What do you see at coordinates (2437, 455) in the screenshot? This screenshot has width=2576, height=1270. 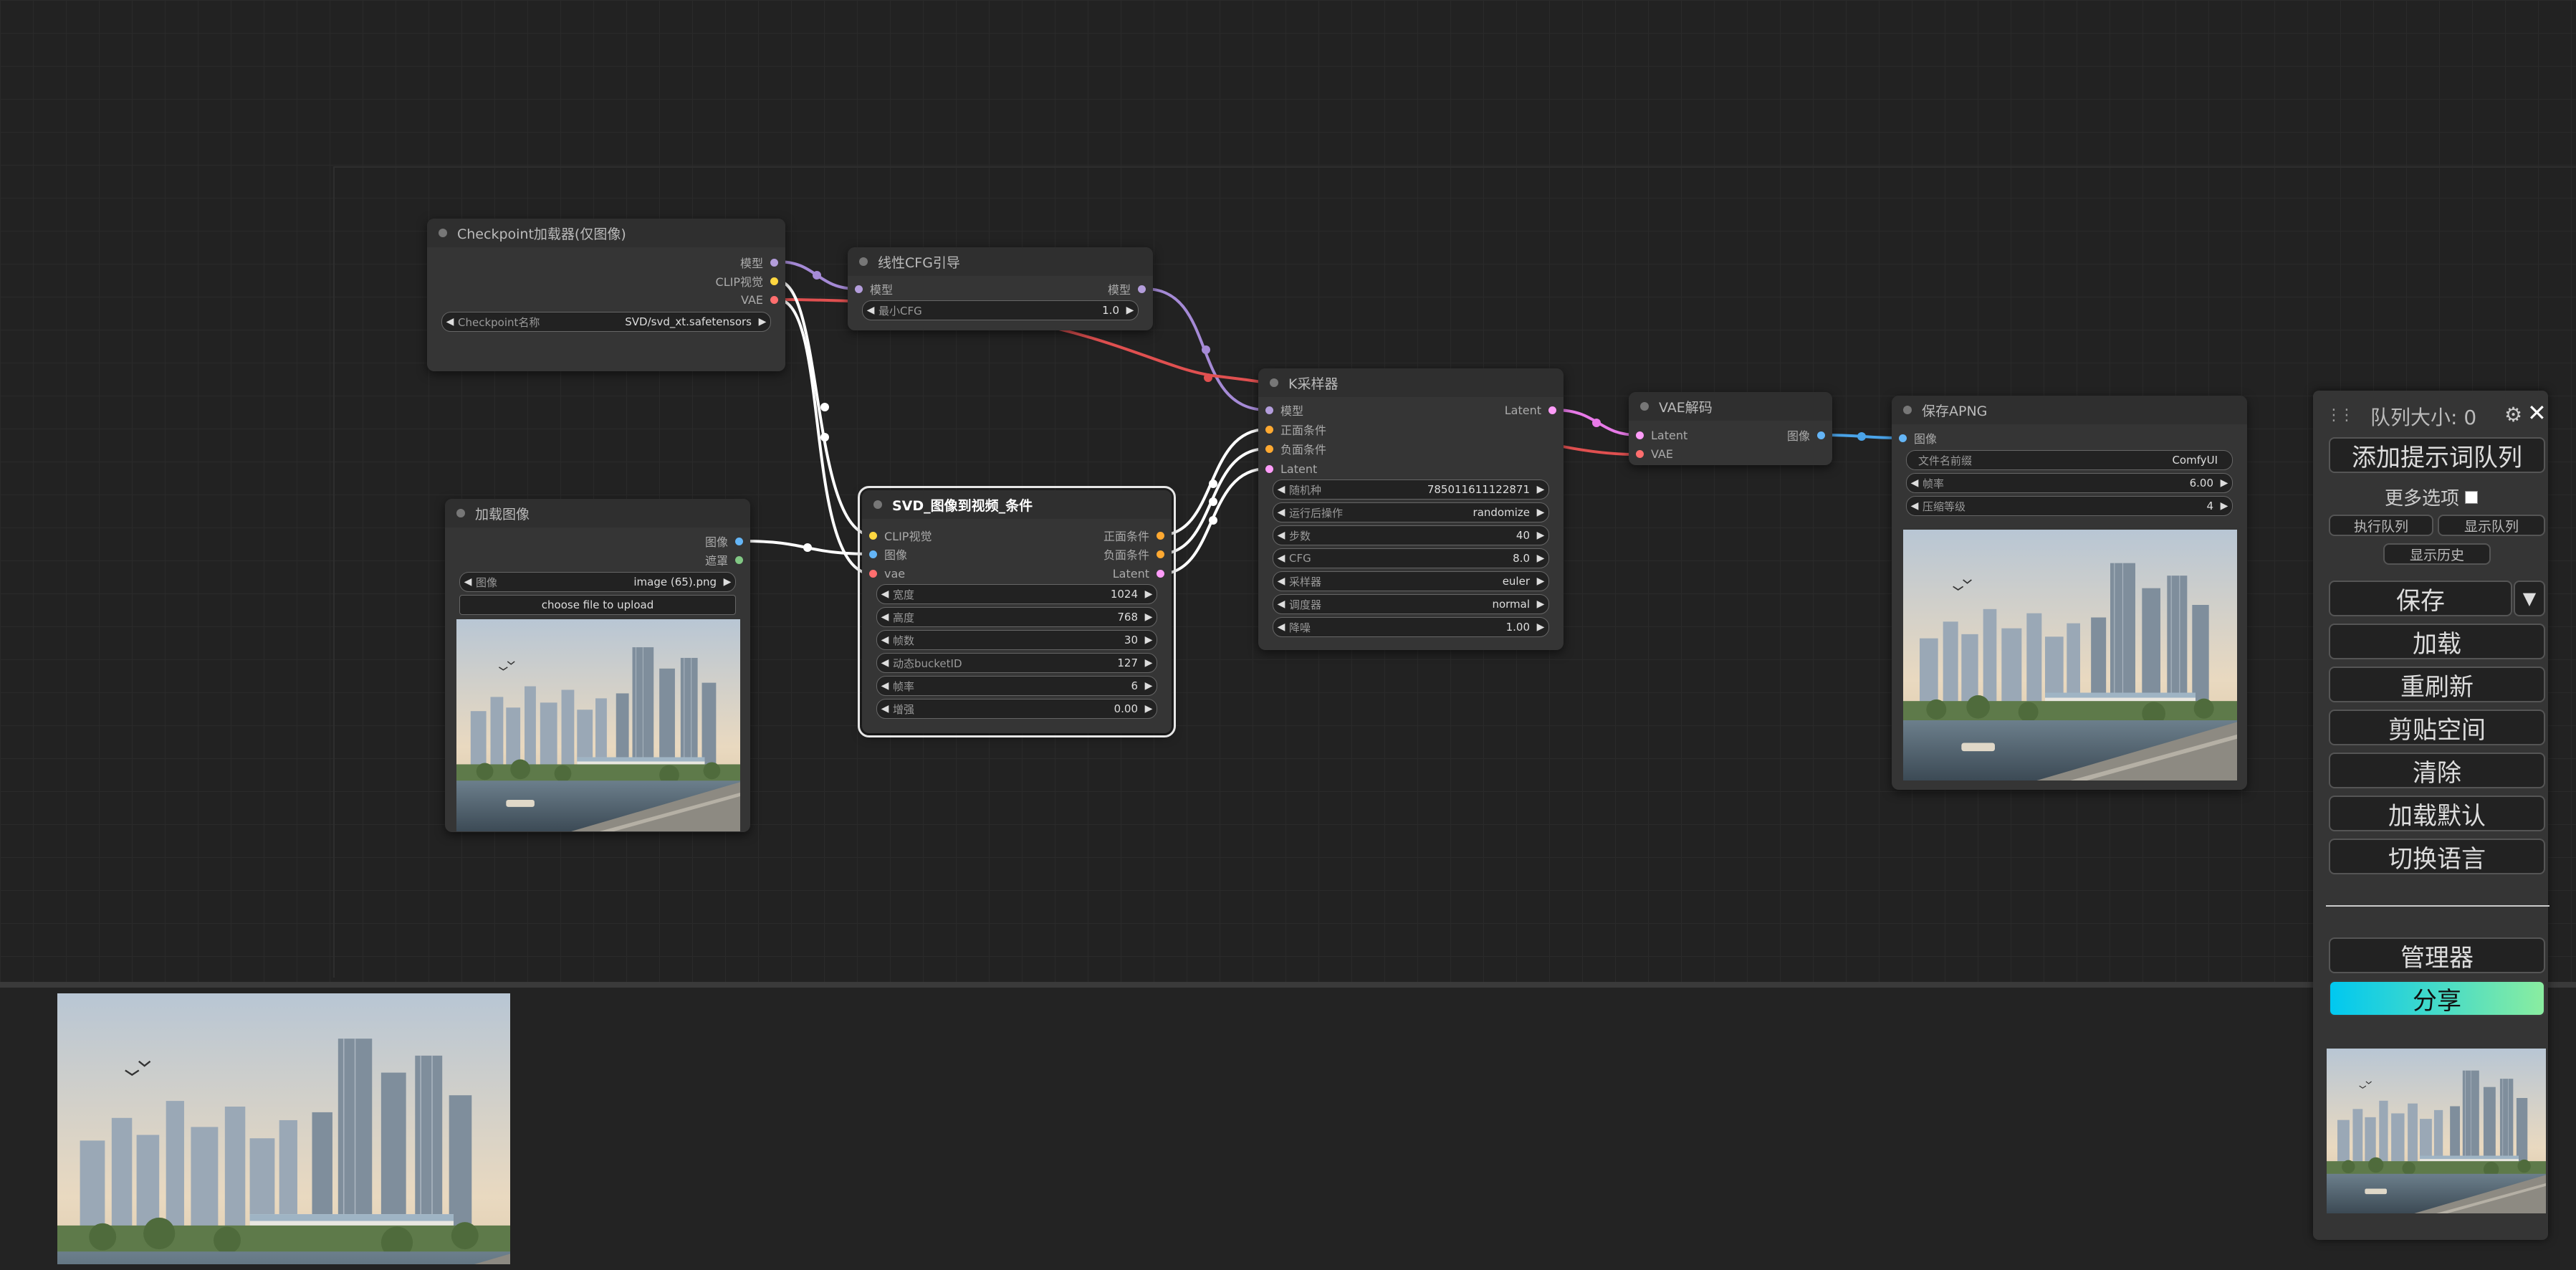 I see `queue-prompt-button: 添加提示词队列` at bounding box center [2437, 455].